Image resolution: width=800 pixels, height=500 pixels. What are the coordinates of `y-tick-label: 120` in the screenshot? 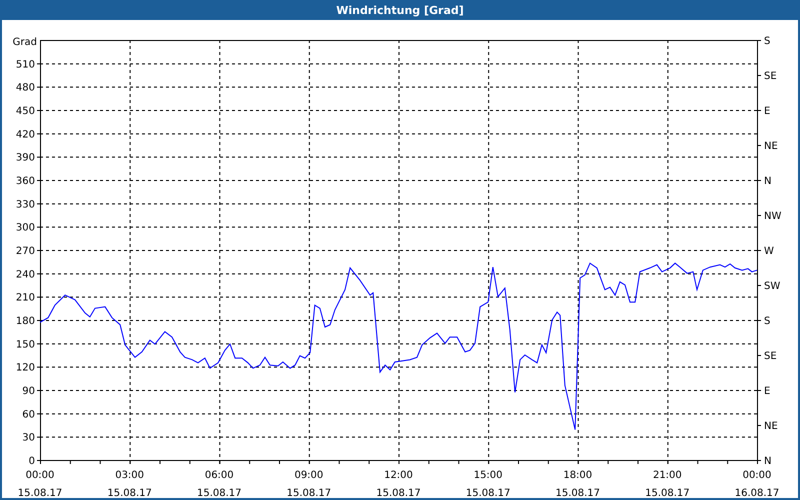 It's located at (25, 368).